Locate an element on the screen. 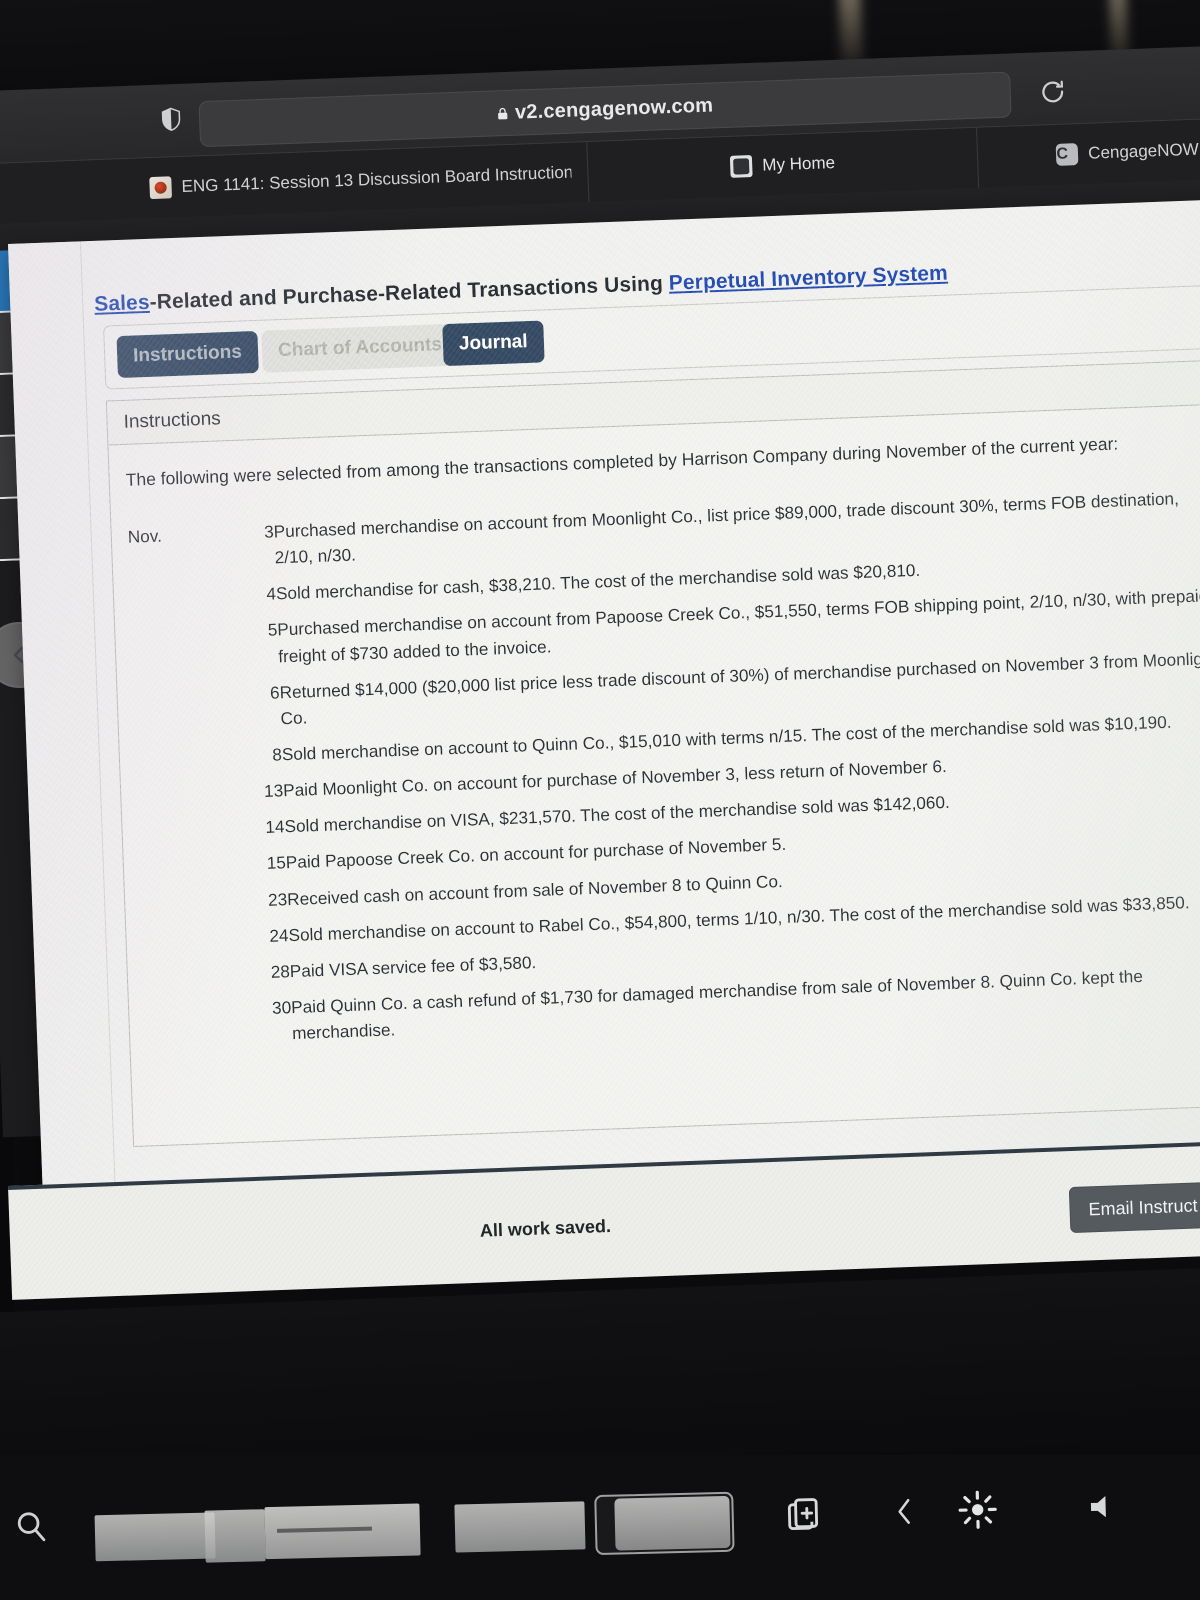 The image size is (1200, 1600). transaction-day: 14 is located at coordinates (275, 827).